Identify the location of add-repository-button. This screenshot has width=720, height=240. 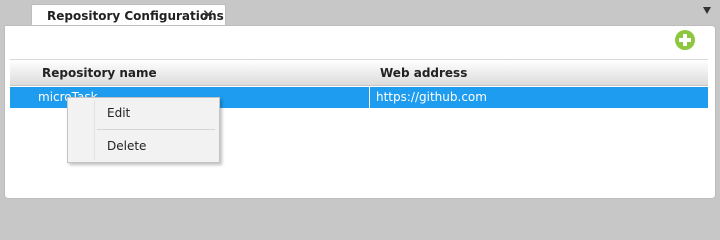
(685, 40).